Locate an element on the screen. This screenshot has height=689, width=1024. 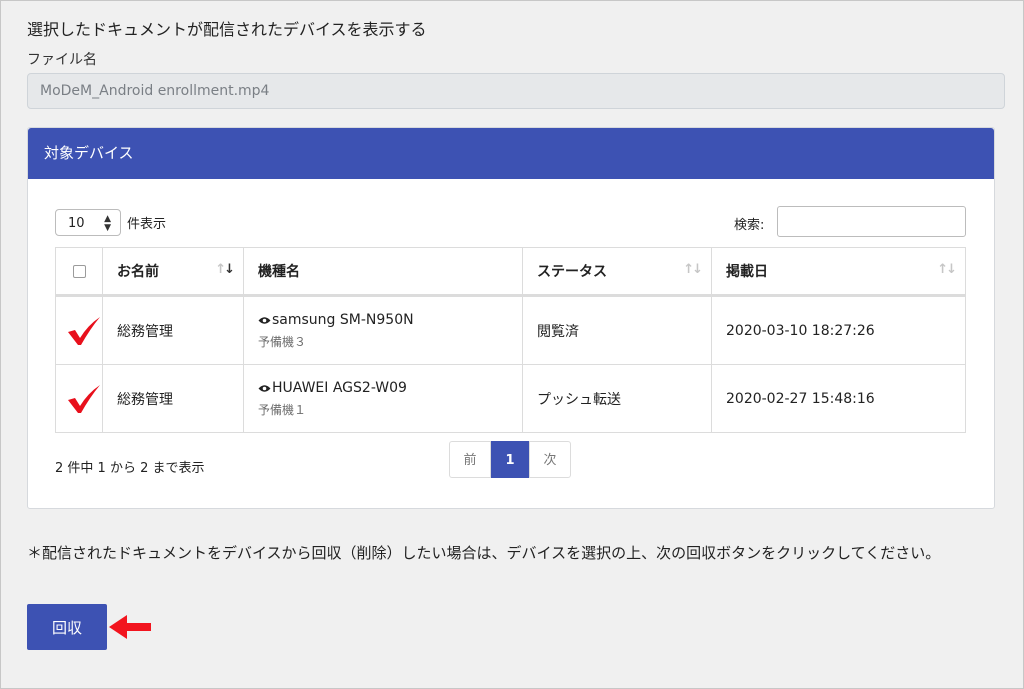
column-header-name: お名前 ↑↓ is located at coordinates (173, 272).